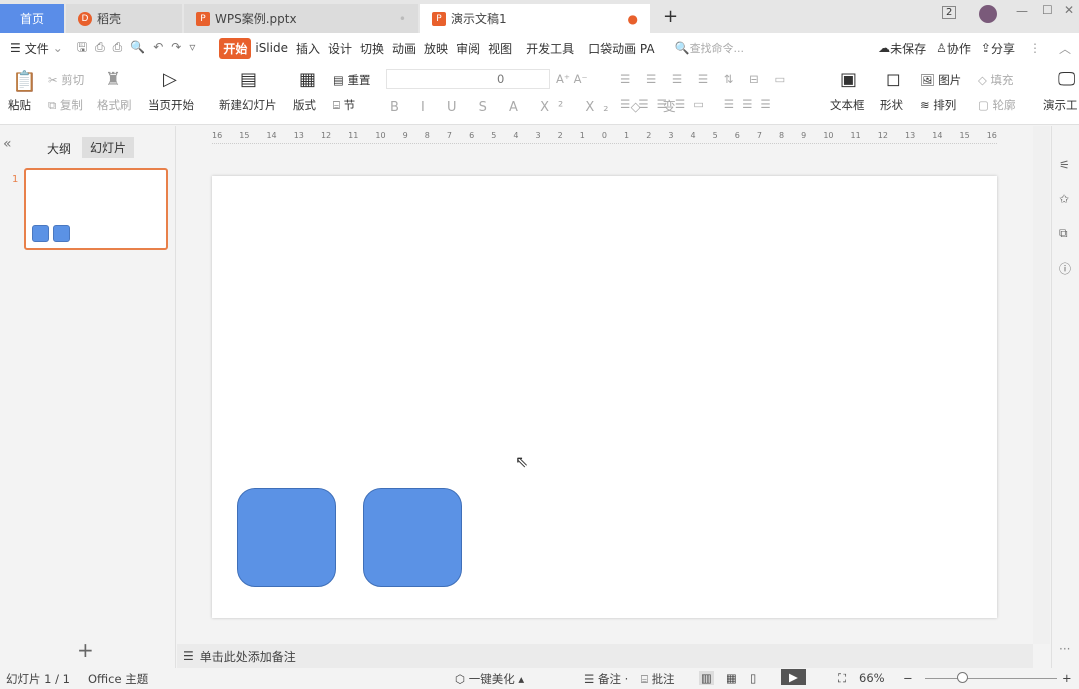 The height and width of the screenshot is (689, 1079). Describe the element at coordinates (1064, 199) in the screenshot. I see `pin-icon: ✩` at that location.